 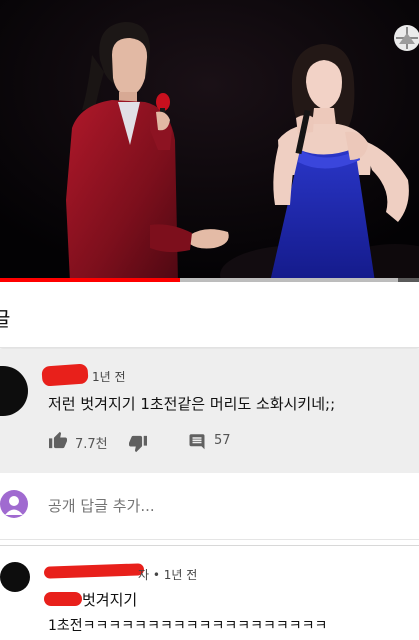 What do you see at coordinates (222, 440) in the screenshot?
I see `reply-count: 57` at bounding box center [222, 440].